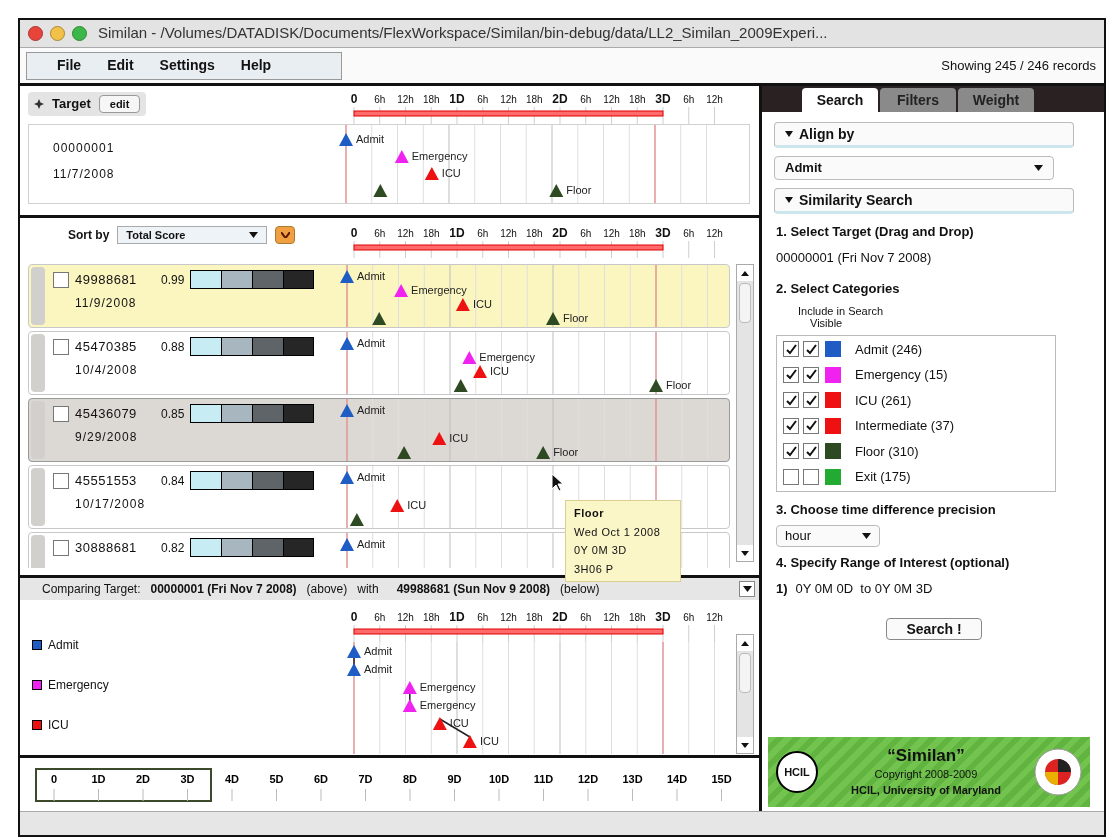 This screenshot has height=837, width=1106. What do you see at coordinates (123, 784) in the screenshot?
I see `overview-window` at bounding box center [123, 784].